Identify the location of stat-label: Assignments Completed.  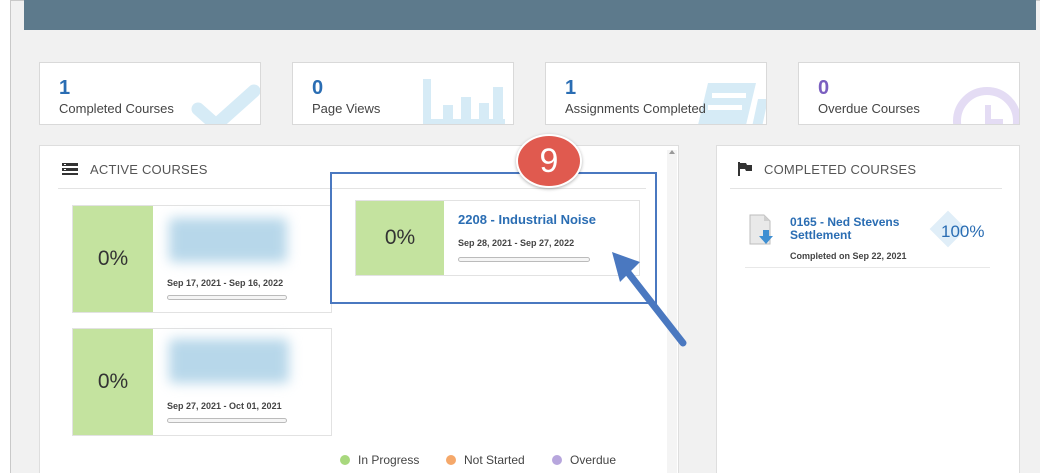
(635, 108).